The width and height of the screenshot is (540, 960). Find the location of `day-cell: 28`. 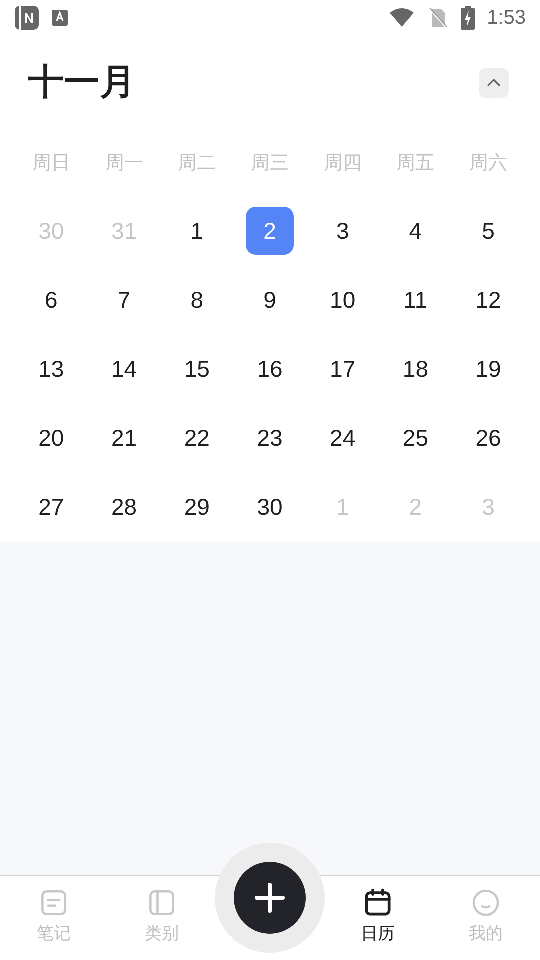

day-cell: 28 is located at coordinates (124, 507).